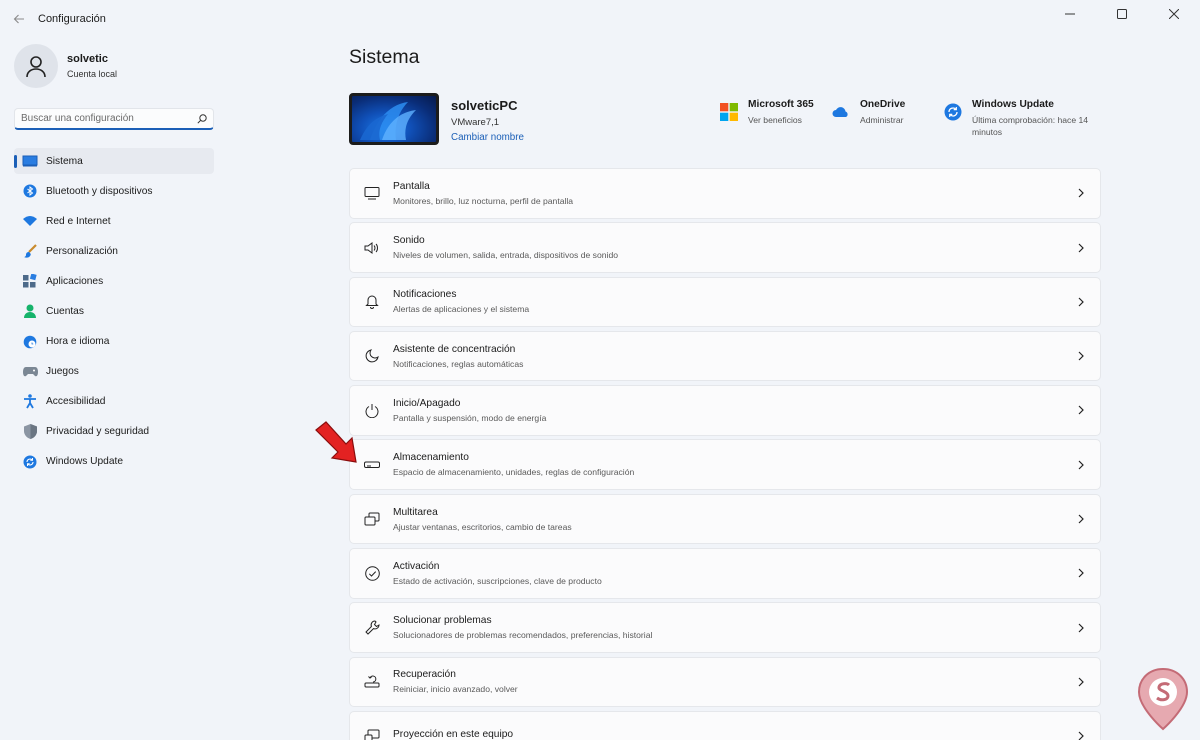 This screenshot has height=740, width=1200. I want to click on bell-icon, so click(372, 302).